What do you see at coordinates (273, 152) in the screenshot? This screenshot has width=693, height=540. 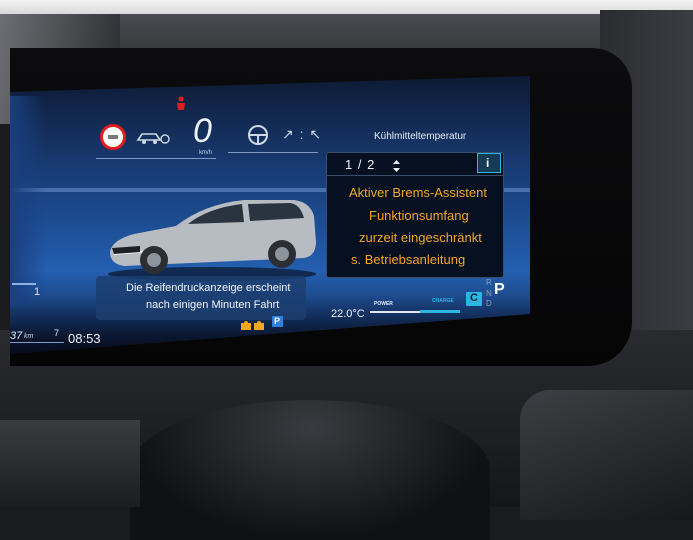 I see `speed-underline-right` at bounding box center [273, 152].